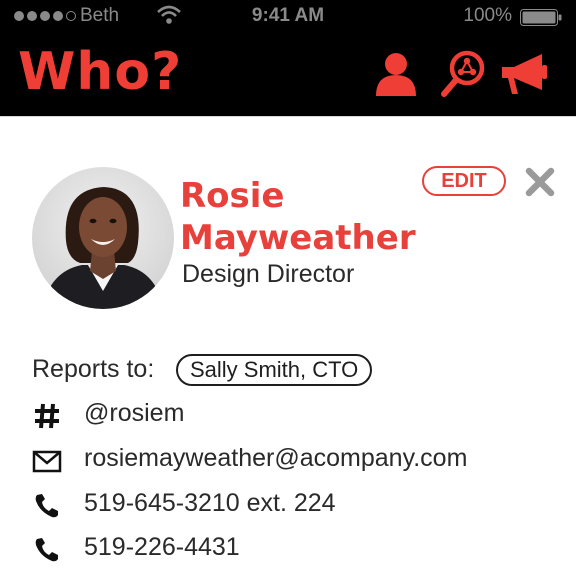 Image resolution: width=576 pixels, height=577 pixels. I want to click on battery-percent: 100%, so click(487, 15).